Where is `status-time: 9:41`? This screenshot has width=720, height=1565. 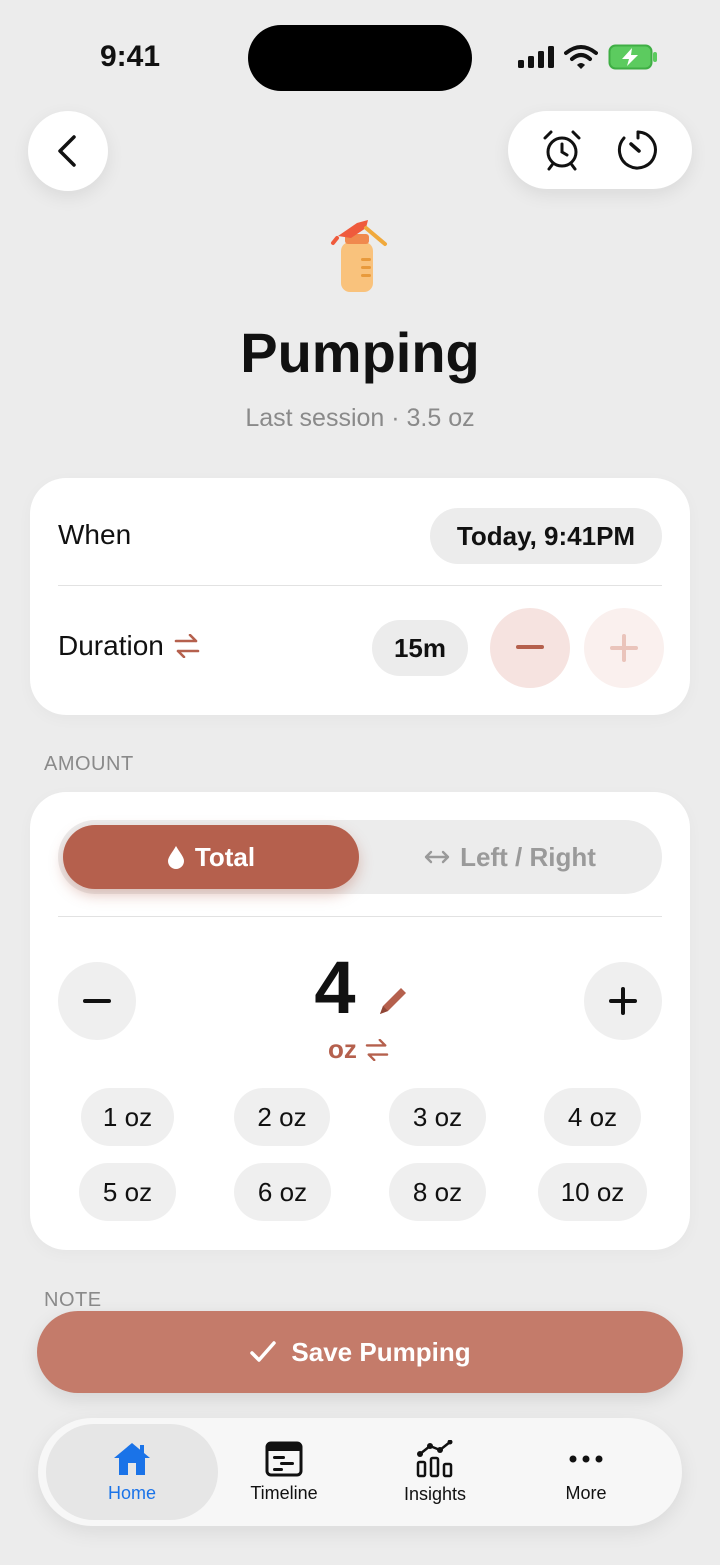
status-time: 9:41 is located at coordinates (130, 56).